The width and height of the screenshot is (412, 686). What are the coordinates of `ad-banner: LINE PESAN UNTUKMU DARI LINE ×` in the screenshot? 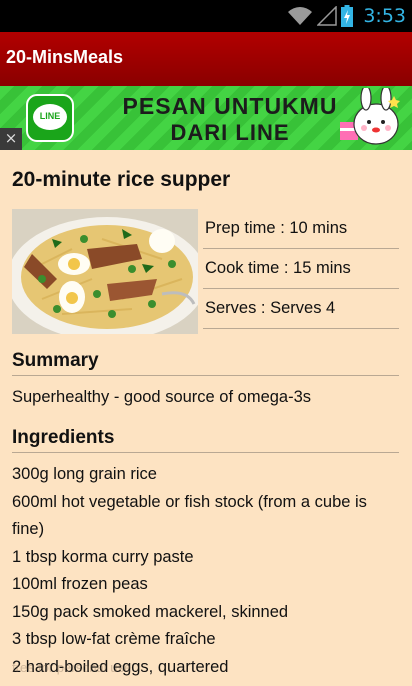 It's located at (206, 118).